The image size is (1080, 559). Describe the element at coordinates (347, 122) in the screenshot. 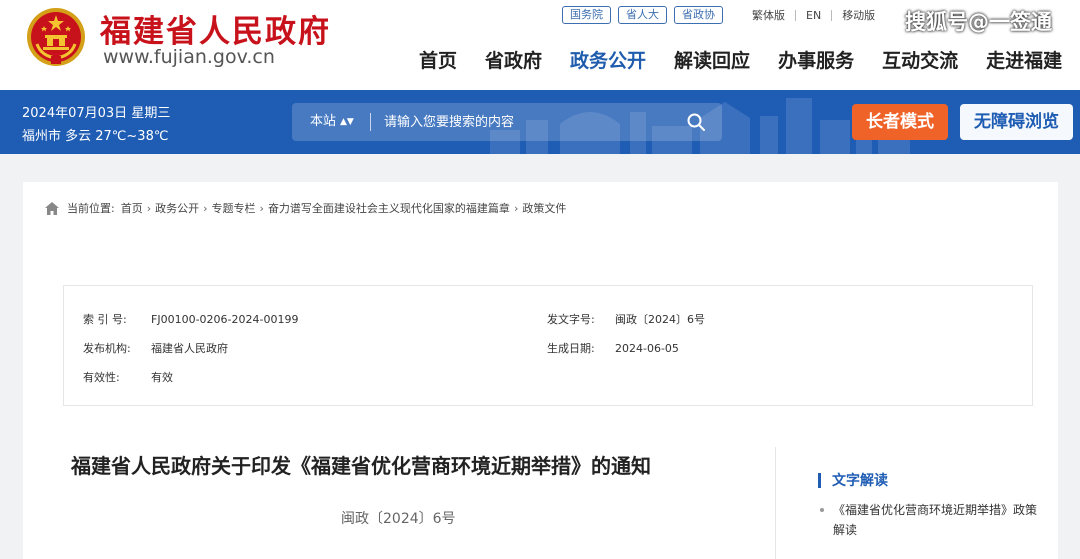

I see `up-down-arrows-icon: ▲▼` at that location.